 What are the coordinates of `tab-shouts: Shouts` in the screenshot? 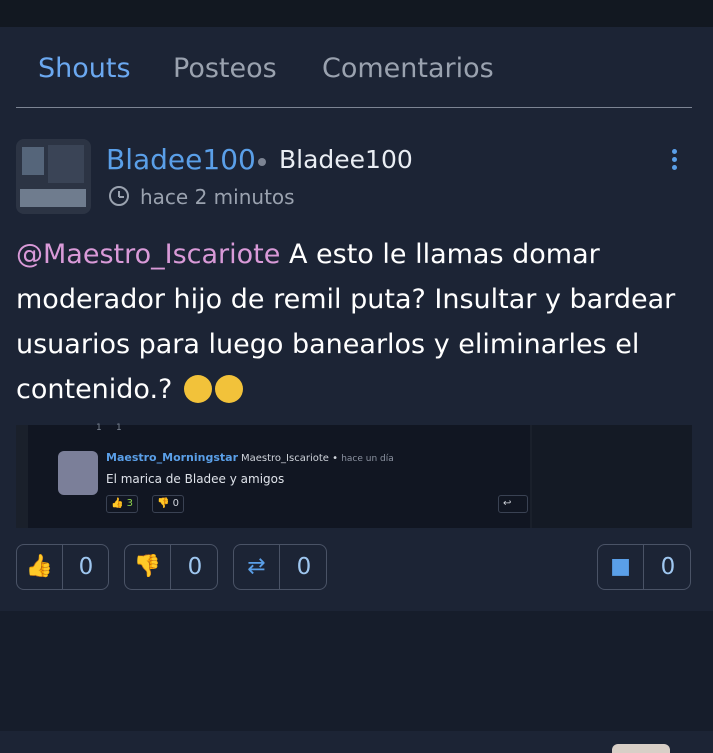 It's located at (84, 68).